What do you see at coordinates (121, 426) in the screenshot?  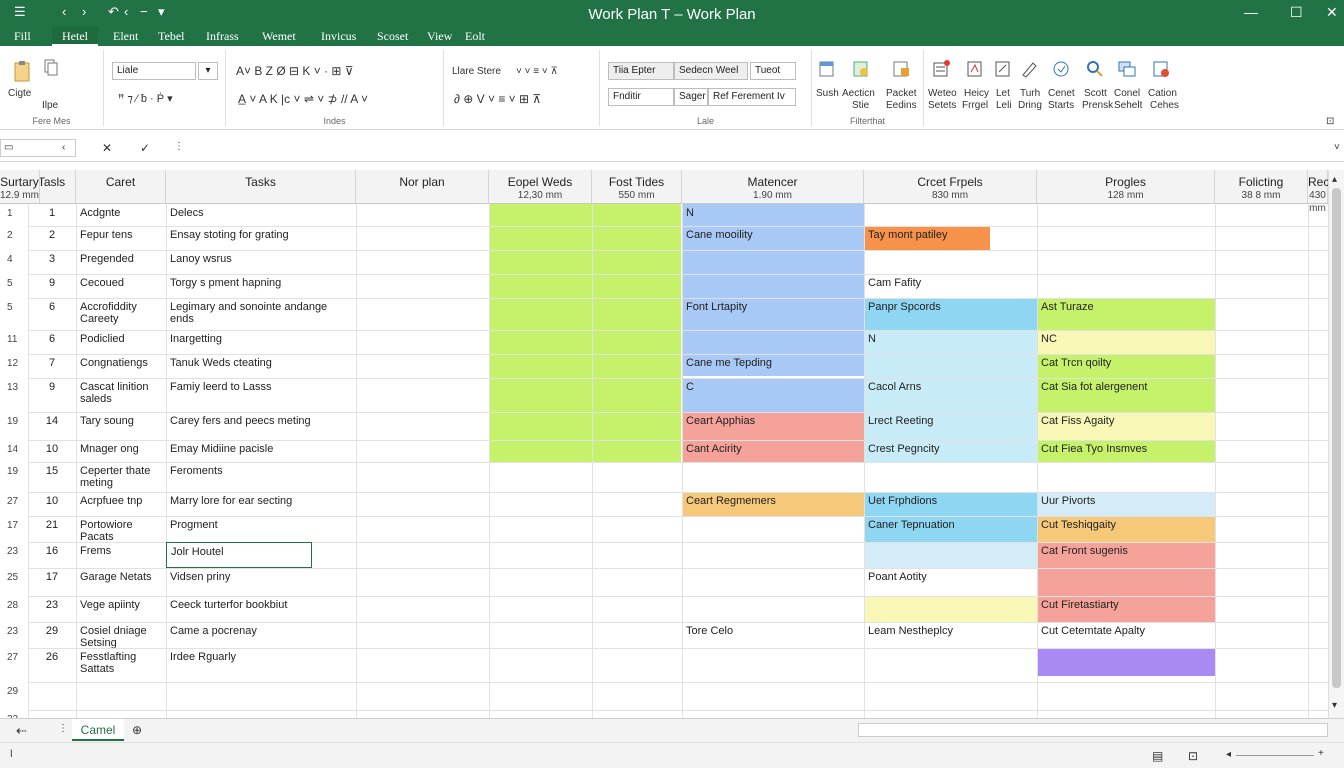 I see `task-owner-cell: Tary soung` at bounding box center [121, 426].